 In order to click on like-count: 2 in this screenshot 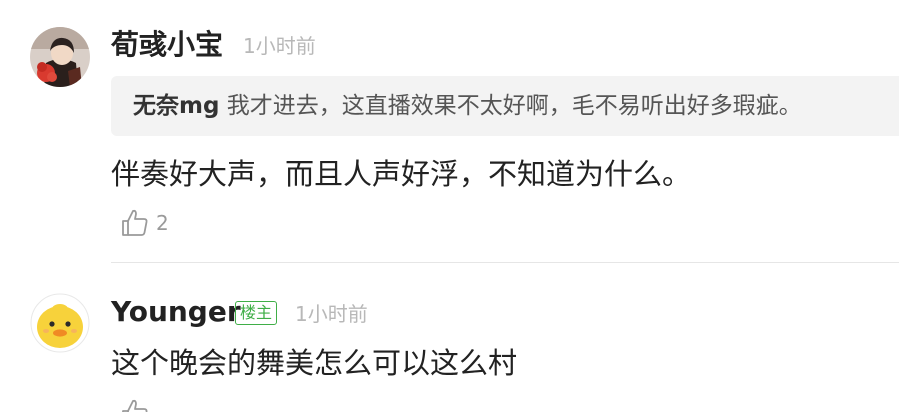, I will do `click(162, 223)`.